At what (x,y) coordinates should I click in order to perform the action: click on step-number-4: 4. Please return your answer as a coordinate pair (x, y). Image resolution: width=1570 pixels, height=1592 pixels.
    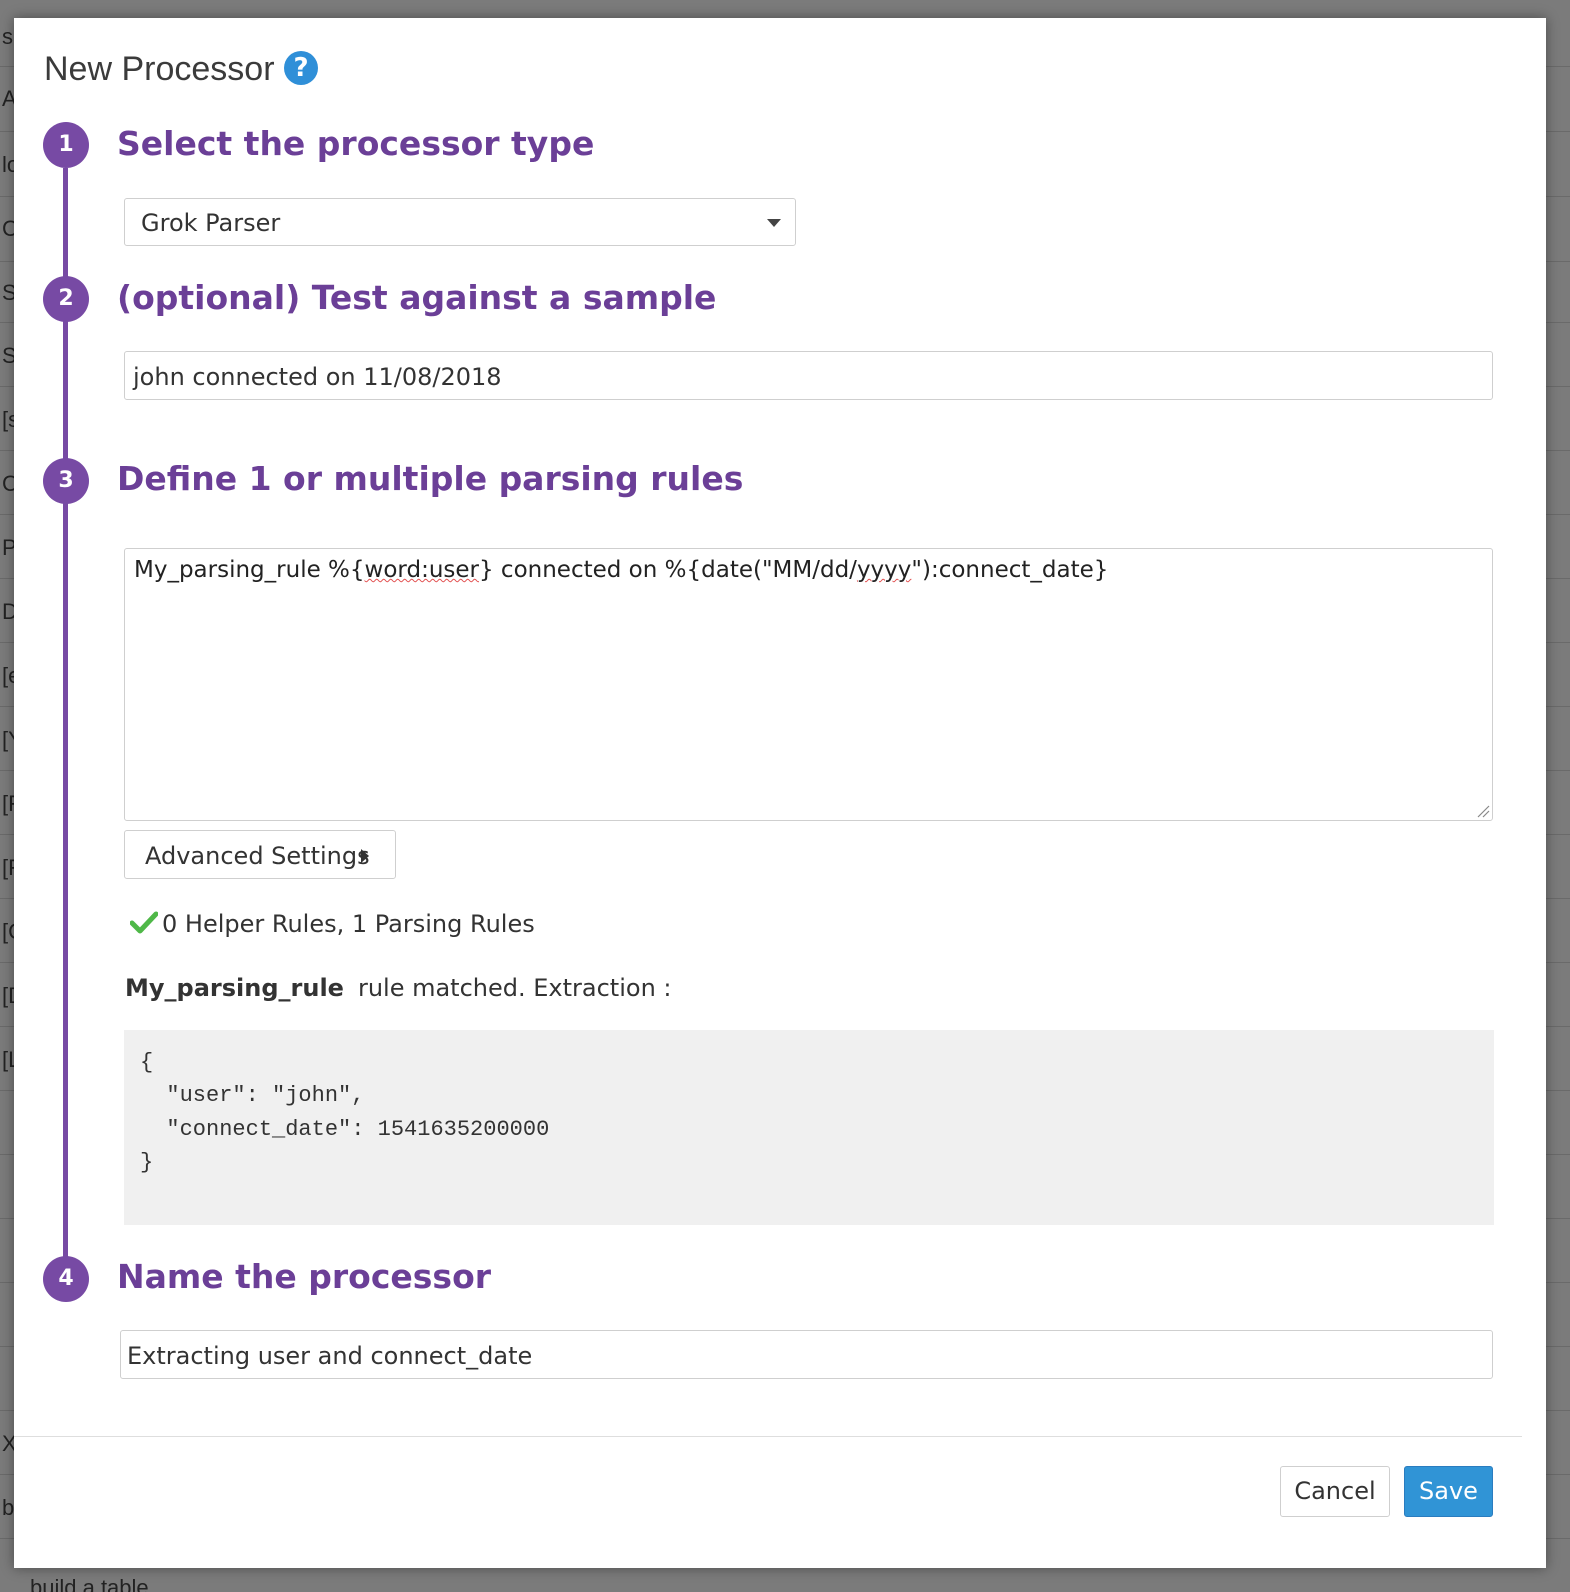
    Looking at the image, I should click on (66, 1279).